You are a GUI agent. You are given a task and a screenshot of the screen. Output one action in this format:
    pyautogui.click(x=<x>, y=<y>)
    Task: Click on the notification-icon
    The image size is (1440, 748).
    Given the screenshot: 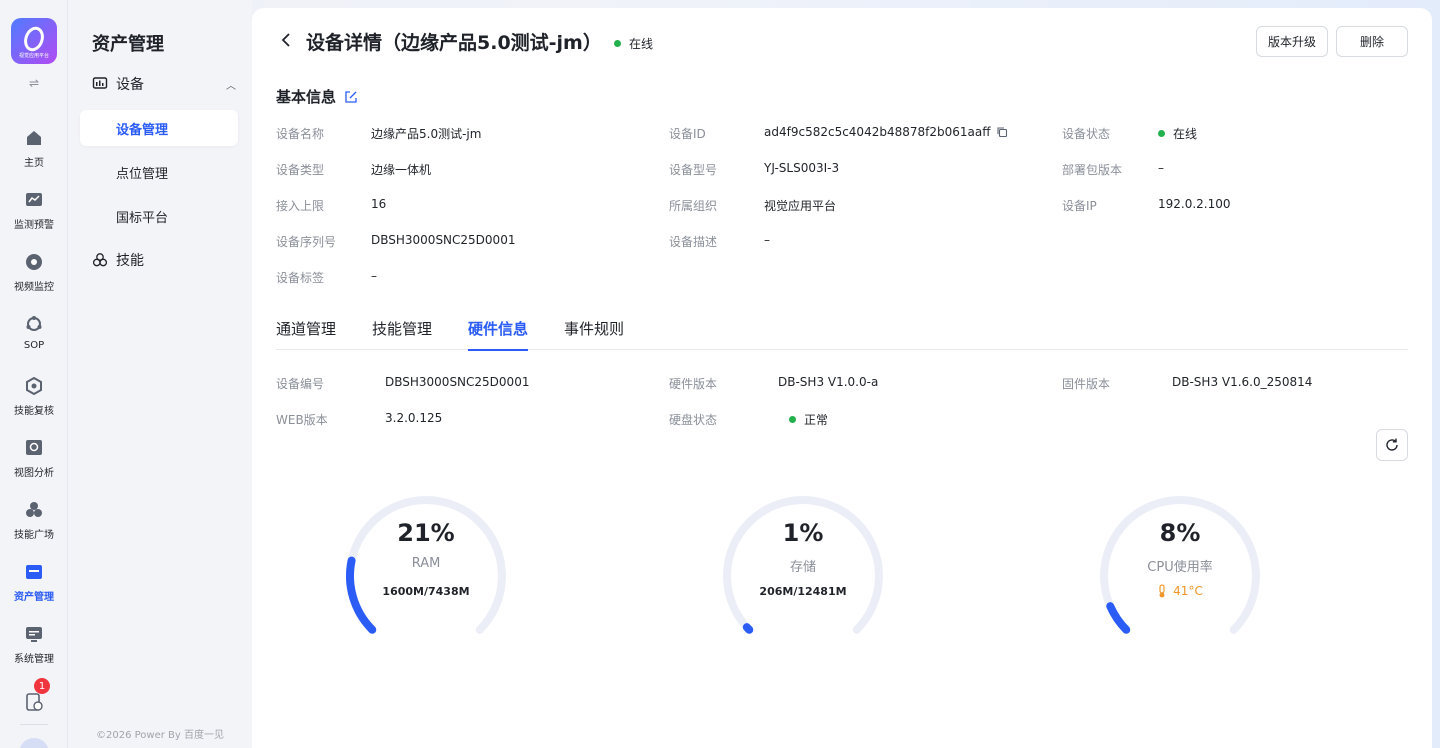 What is the action you would take?
    pyautogui.click(x=34, y=702)
    